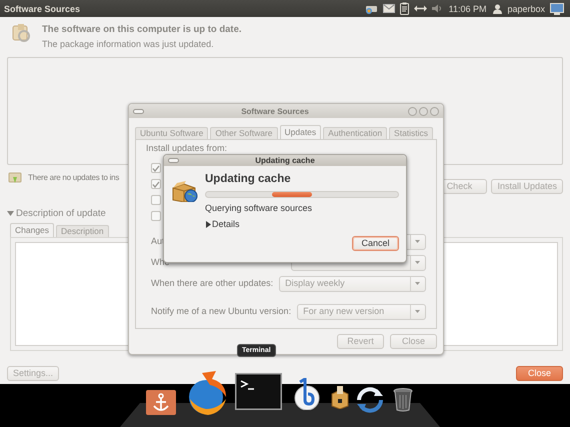  Describe the element at coordinates (557, 8) in the screenshot. I see `monitor-icon` at that location.